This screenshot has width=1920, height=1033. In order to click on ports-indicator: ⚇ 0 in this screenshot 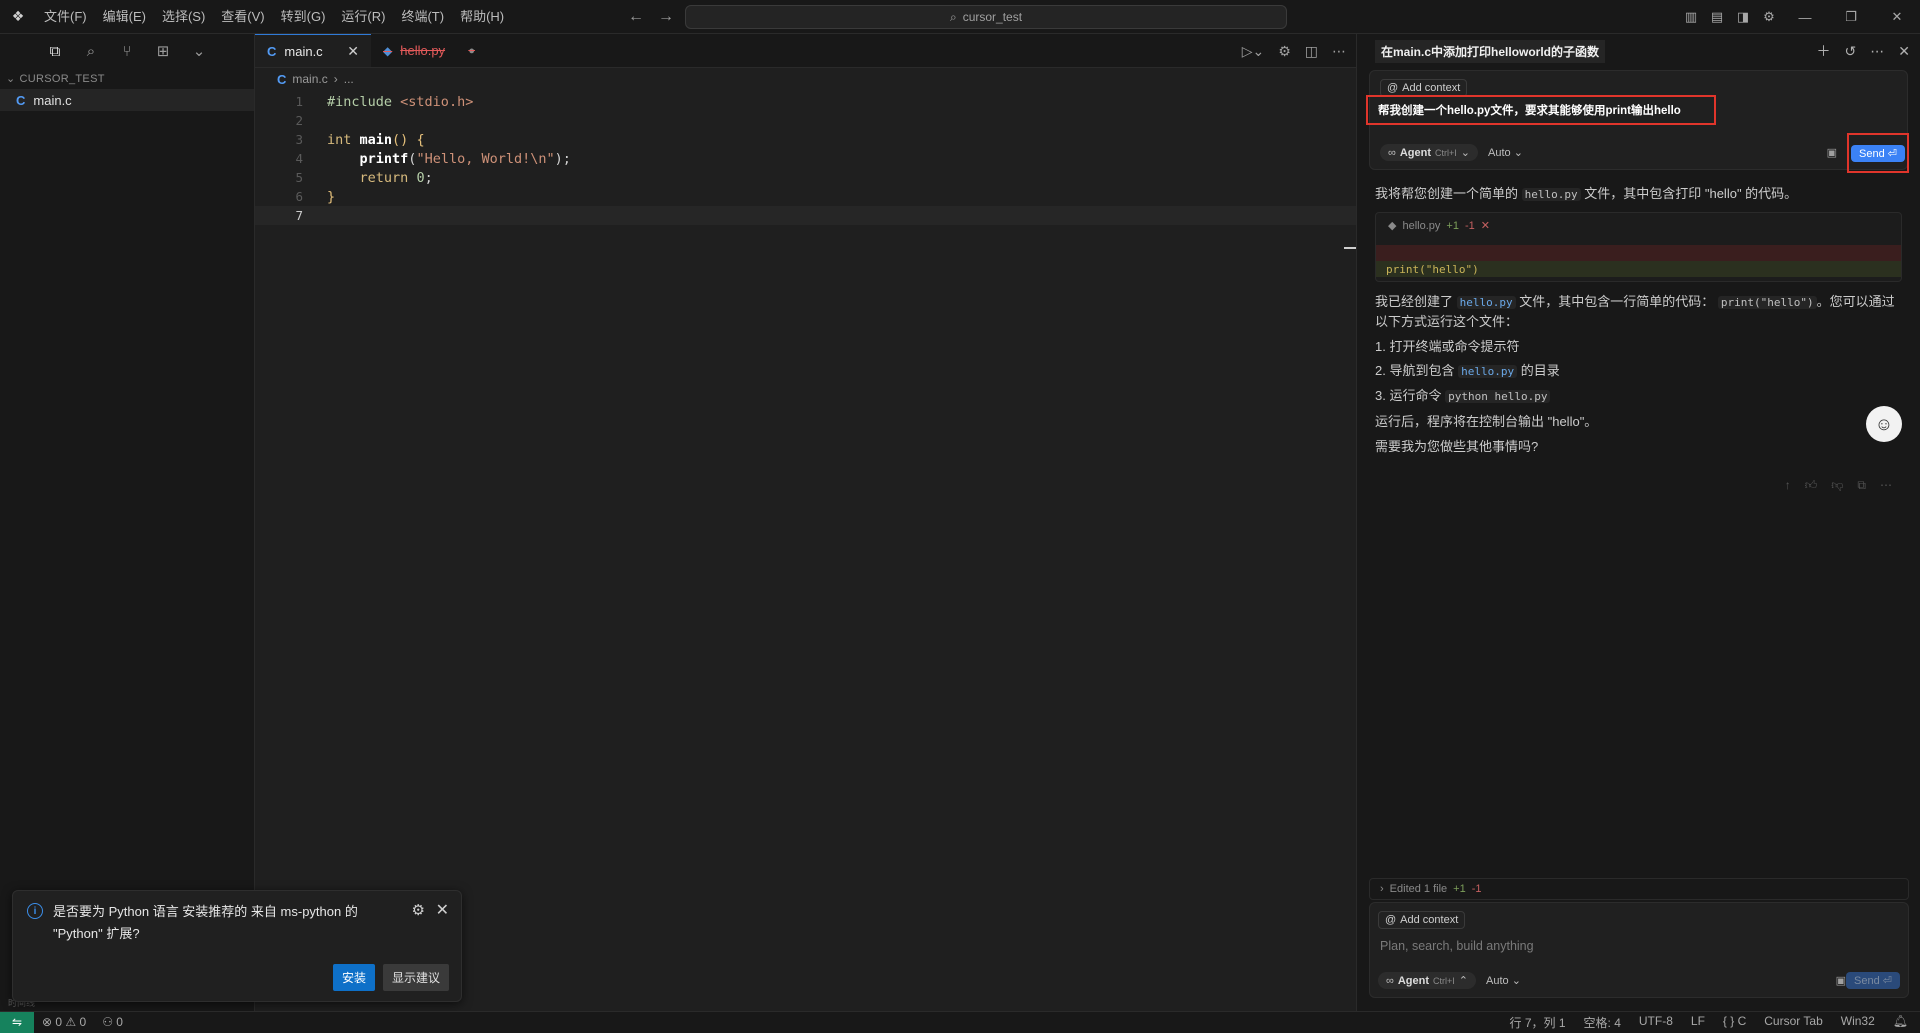, I will do `click(112, 1022)`.